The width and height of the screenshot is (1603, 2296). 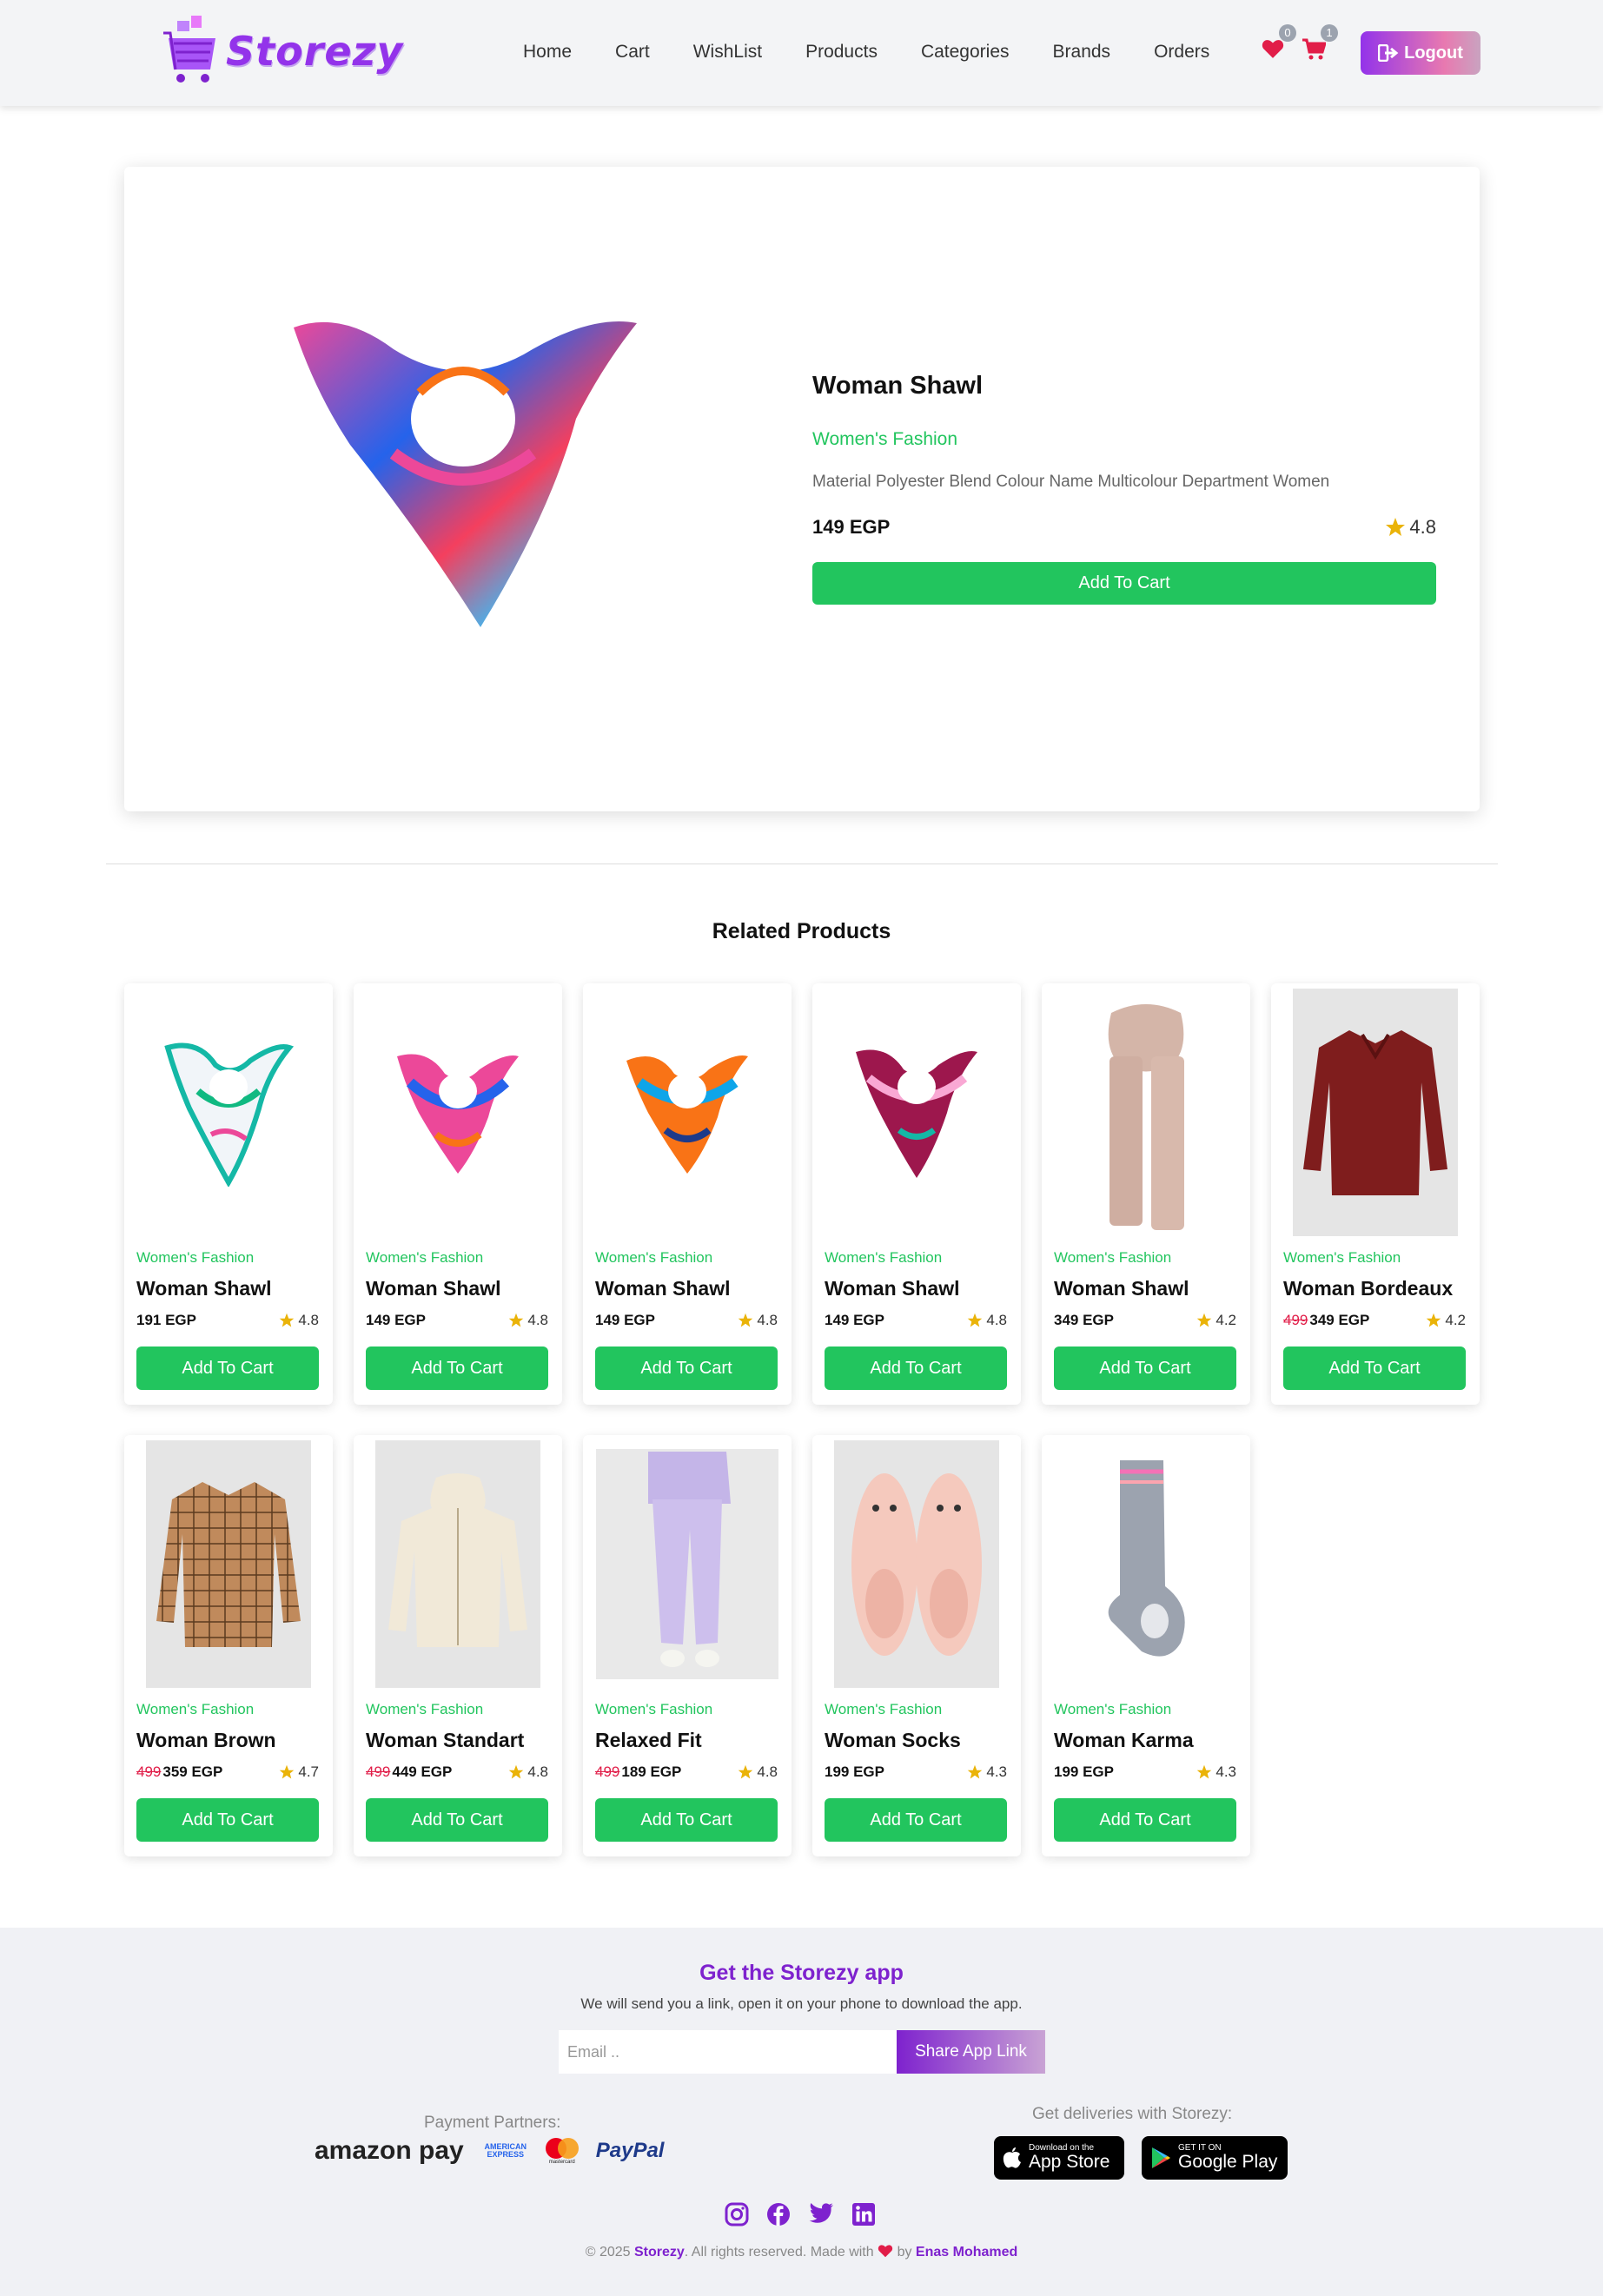 What do you see at coordinates (649, 1740) in the screenshot?
I see `product-card-name: Relaxed Fit` at bounding box center [649, 1740].